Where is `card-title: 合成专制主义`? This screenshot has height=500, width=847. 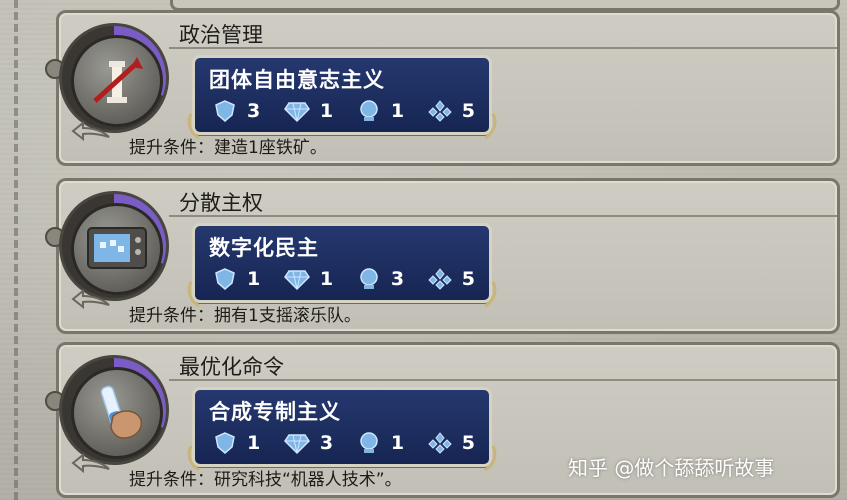
card-title: 合成专制主义 is located at coordinates (275, 412).